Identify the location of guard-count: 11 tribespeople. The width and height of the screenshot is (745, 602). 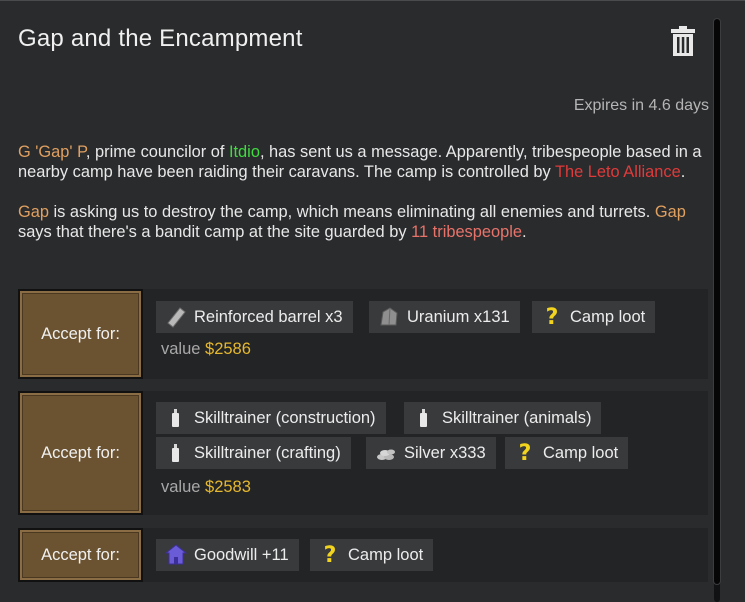
(466, 232).